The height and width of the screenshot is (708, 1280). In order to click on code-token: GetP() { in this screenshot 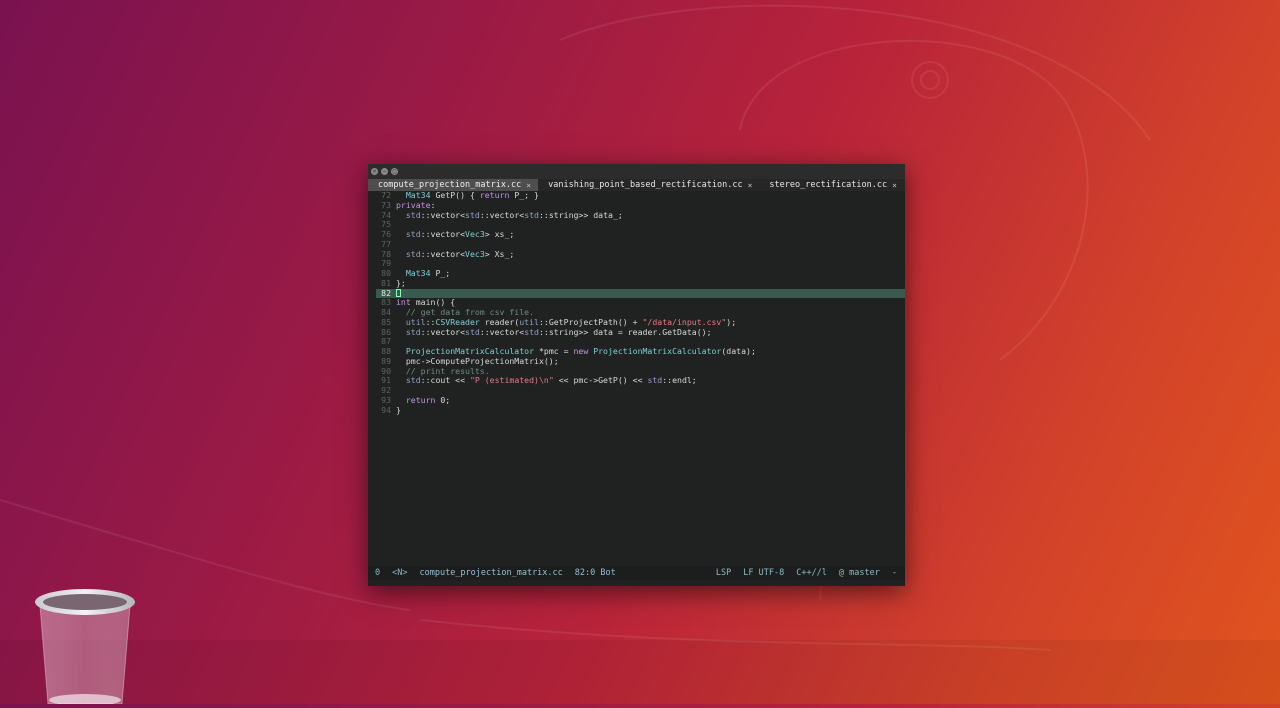, I will do `click(455, 195)`.